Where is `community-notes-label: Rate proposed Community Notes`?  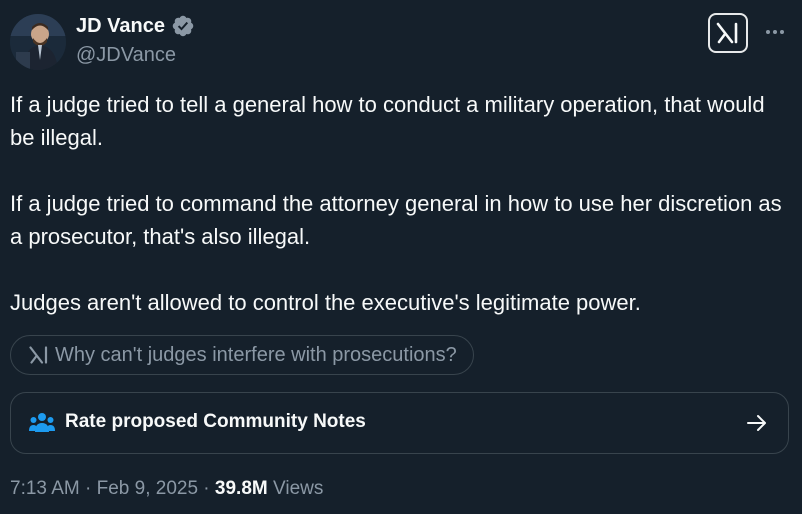 community-notes-label: Rate proposed Community Notes is located at coordinates (215, 421).